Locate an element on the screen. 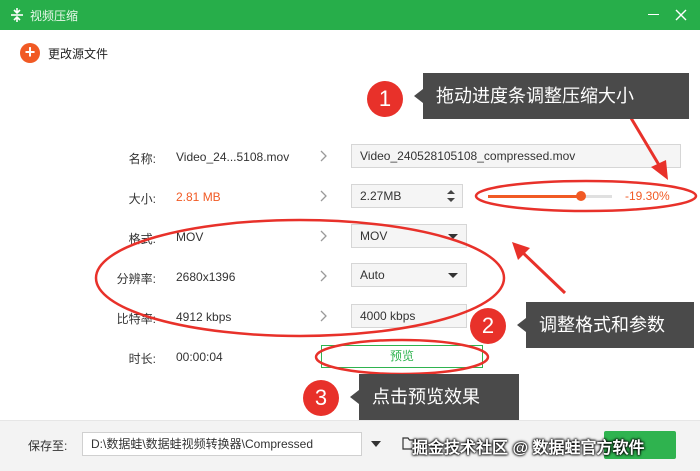  size-slider-fill is located at coordinates (534, 196).